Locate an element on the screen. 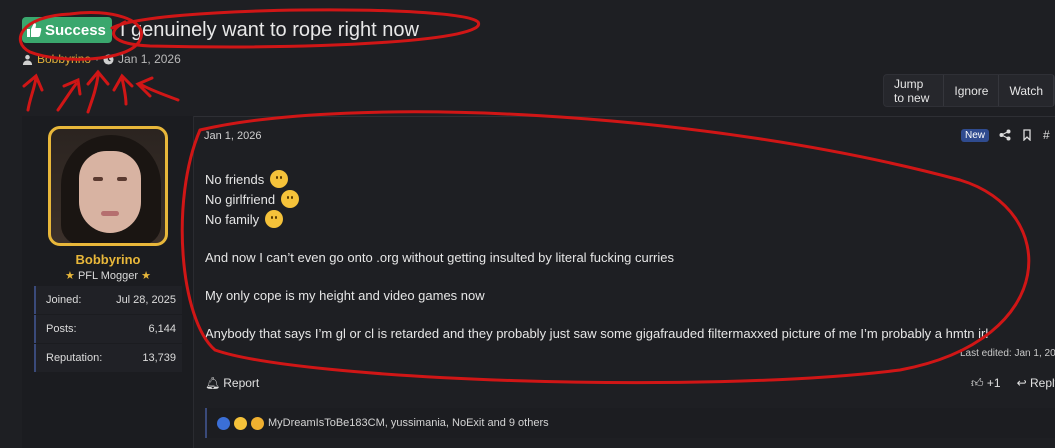 The image size is (1055, 448). stat-value: Jul 28, 2025 is located at coordinates (146, 300).